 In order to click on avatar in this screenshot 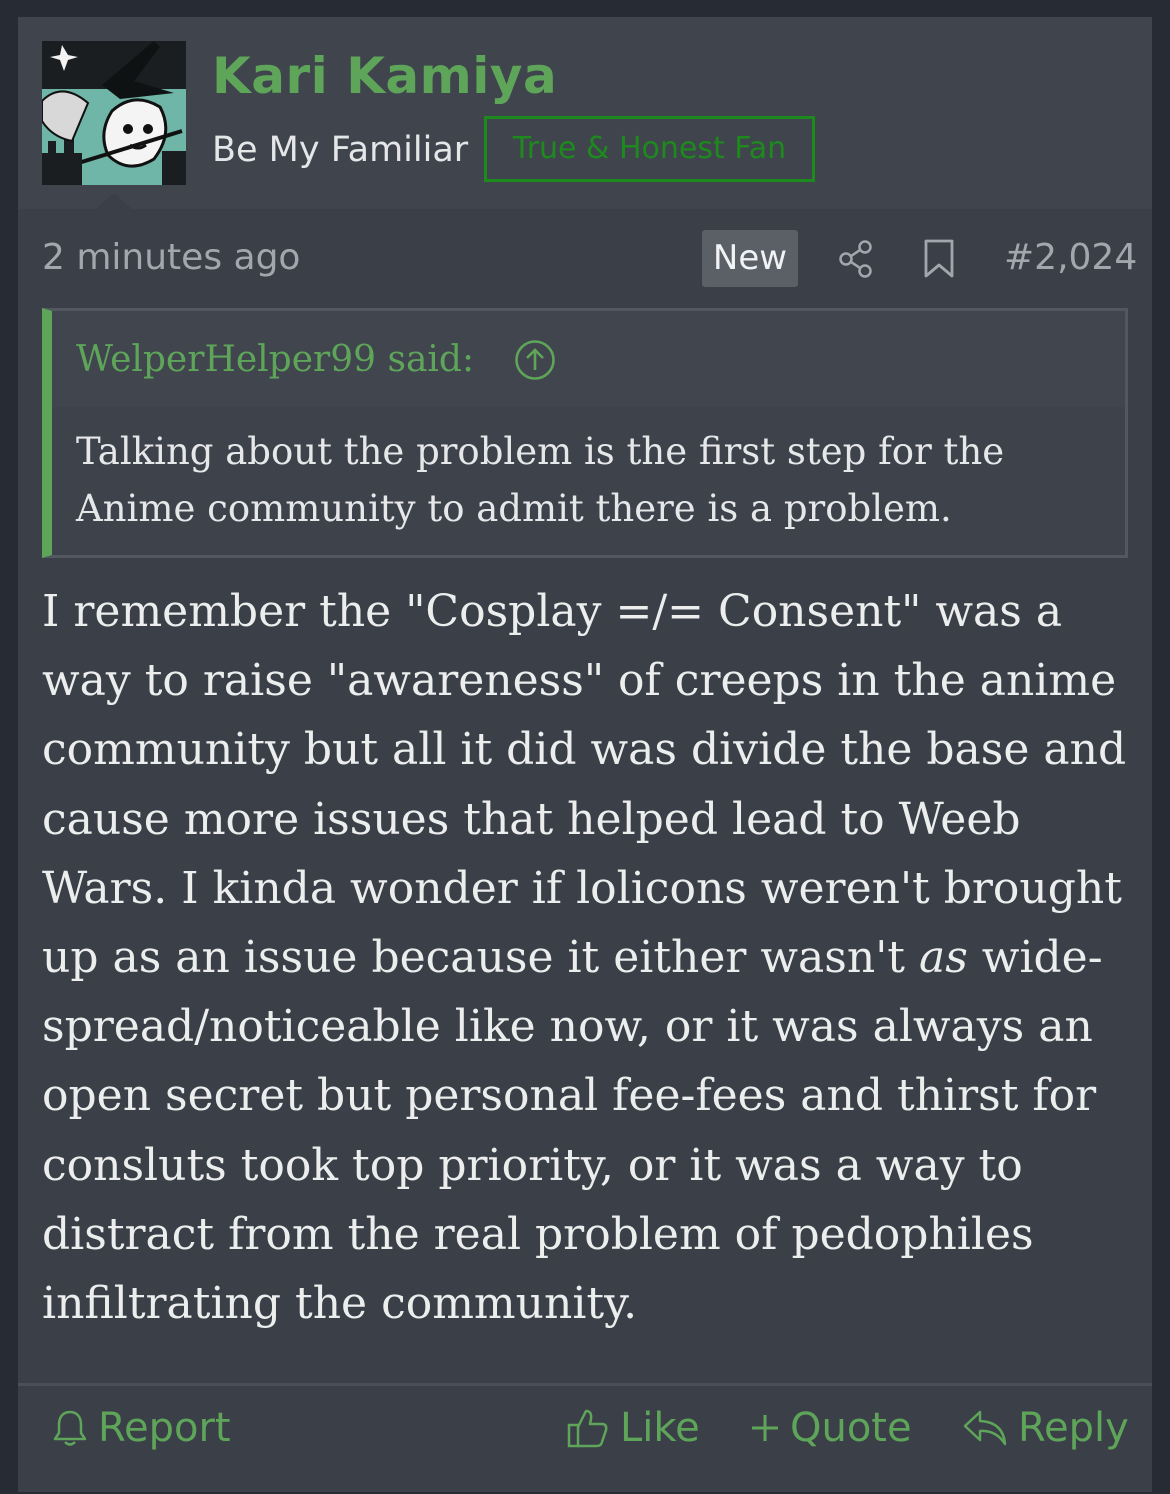, I will do `click(114, 113)`.